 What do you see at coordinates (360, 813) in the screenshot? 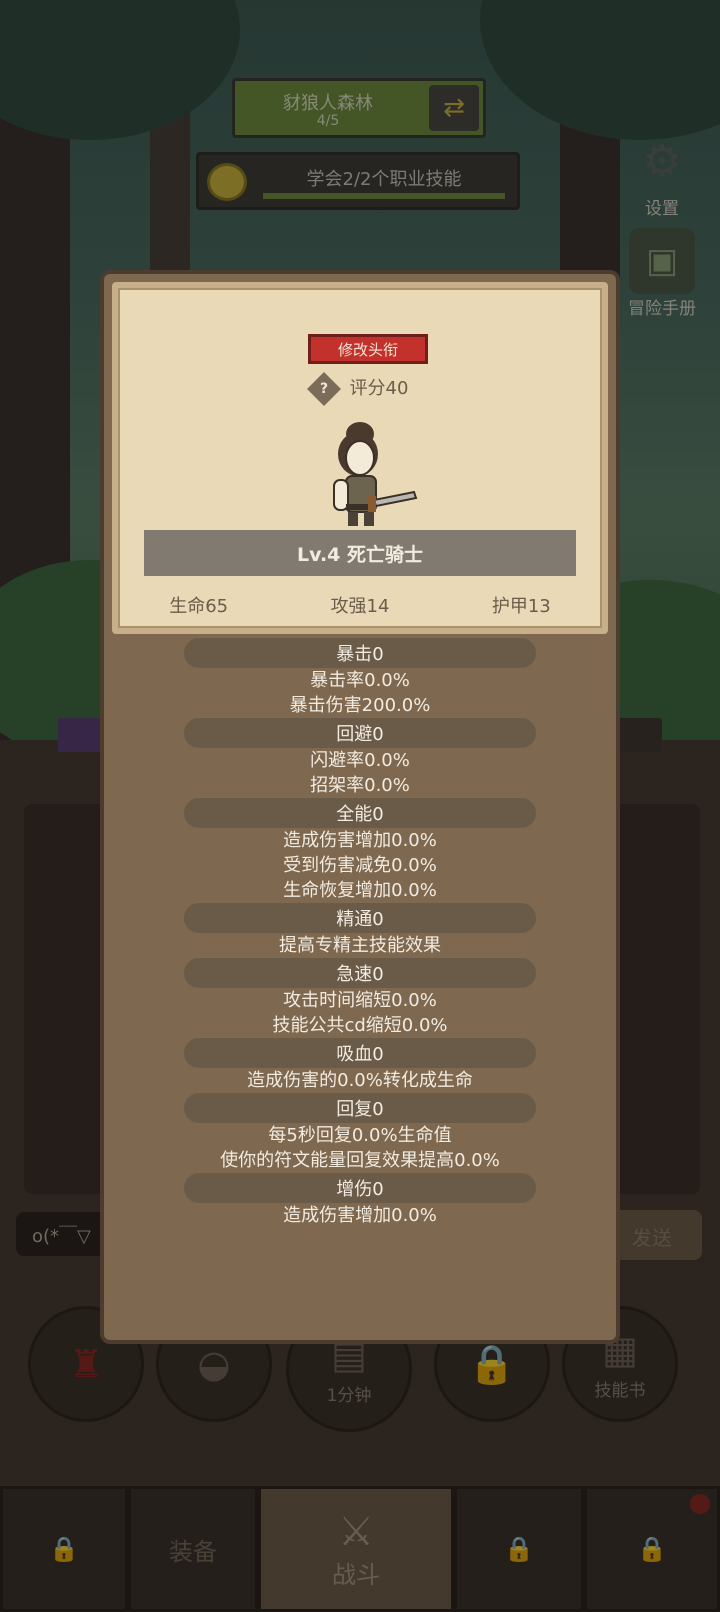
I see `attribute-header: 全能0` at bounding box center [360, 813].